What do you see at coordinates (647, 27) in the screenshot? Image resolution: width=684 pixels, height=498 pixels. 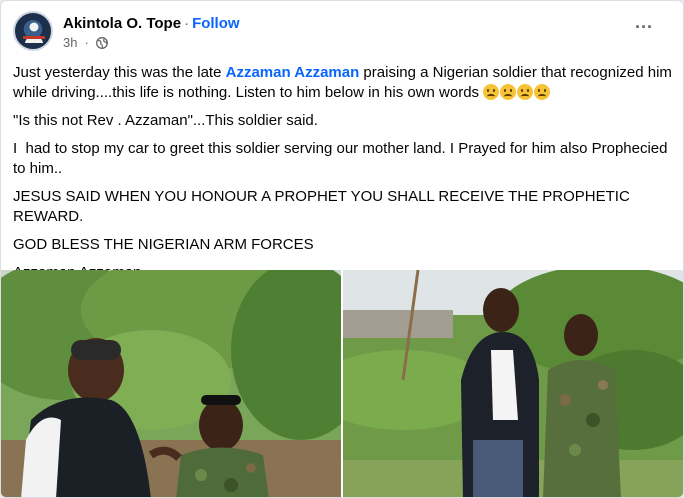 I see `more-options-icon: ···` at bounding box center [647, 27].